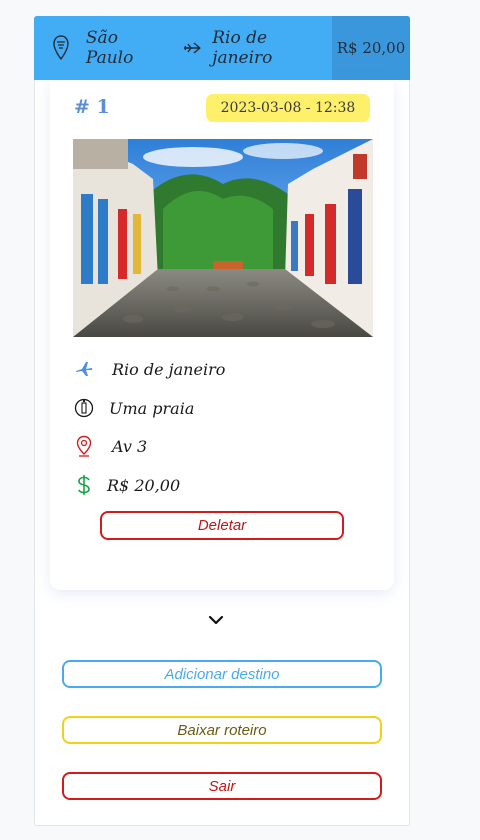  I want to click on location-icon, so click(84, 446).